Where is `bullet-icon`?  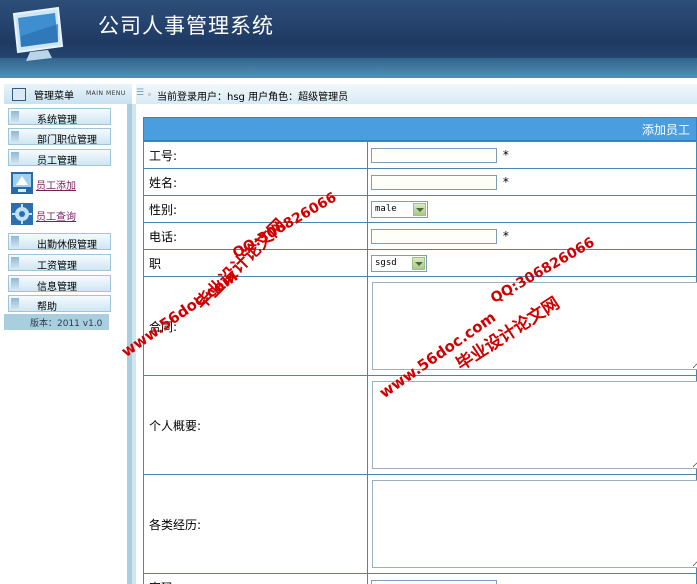 bullet-icon is located at coordinates (149, 94).